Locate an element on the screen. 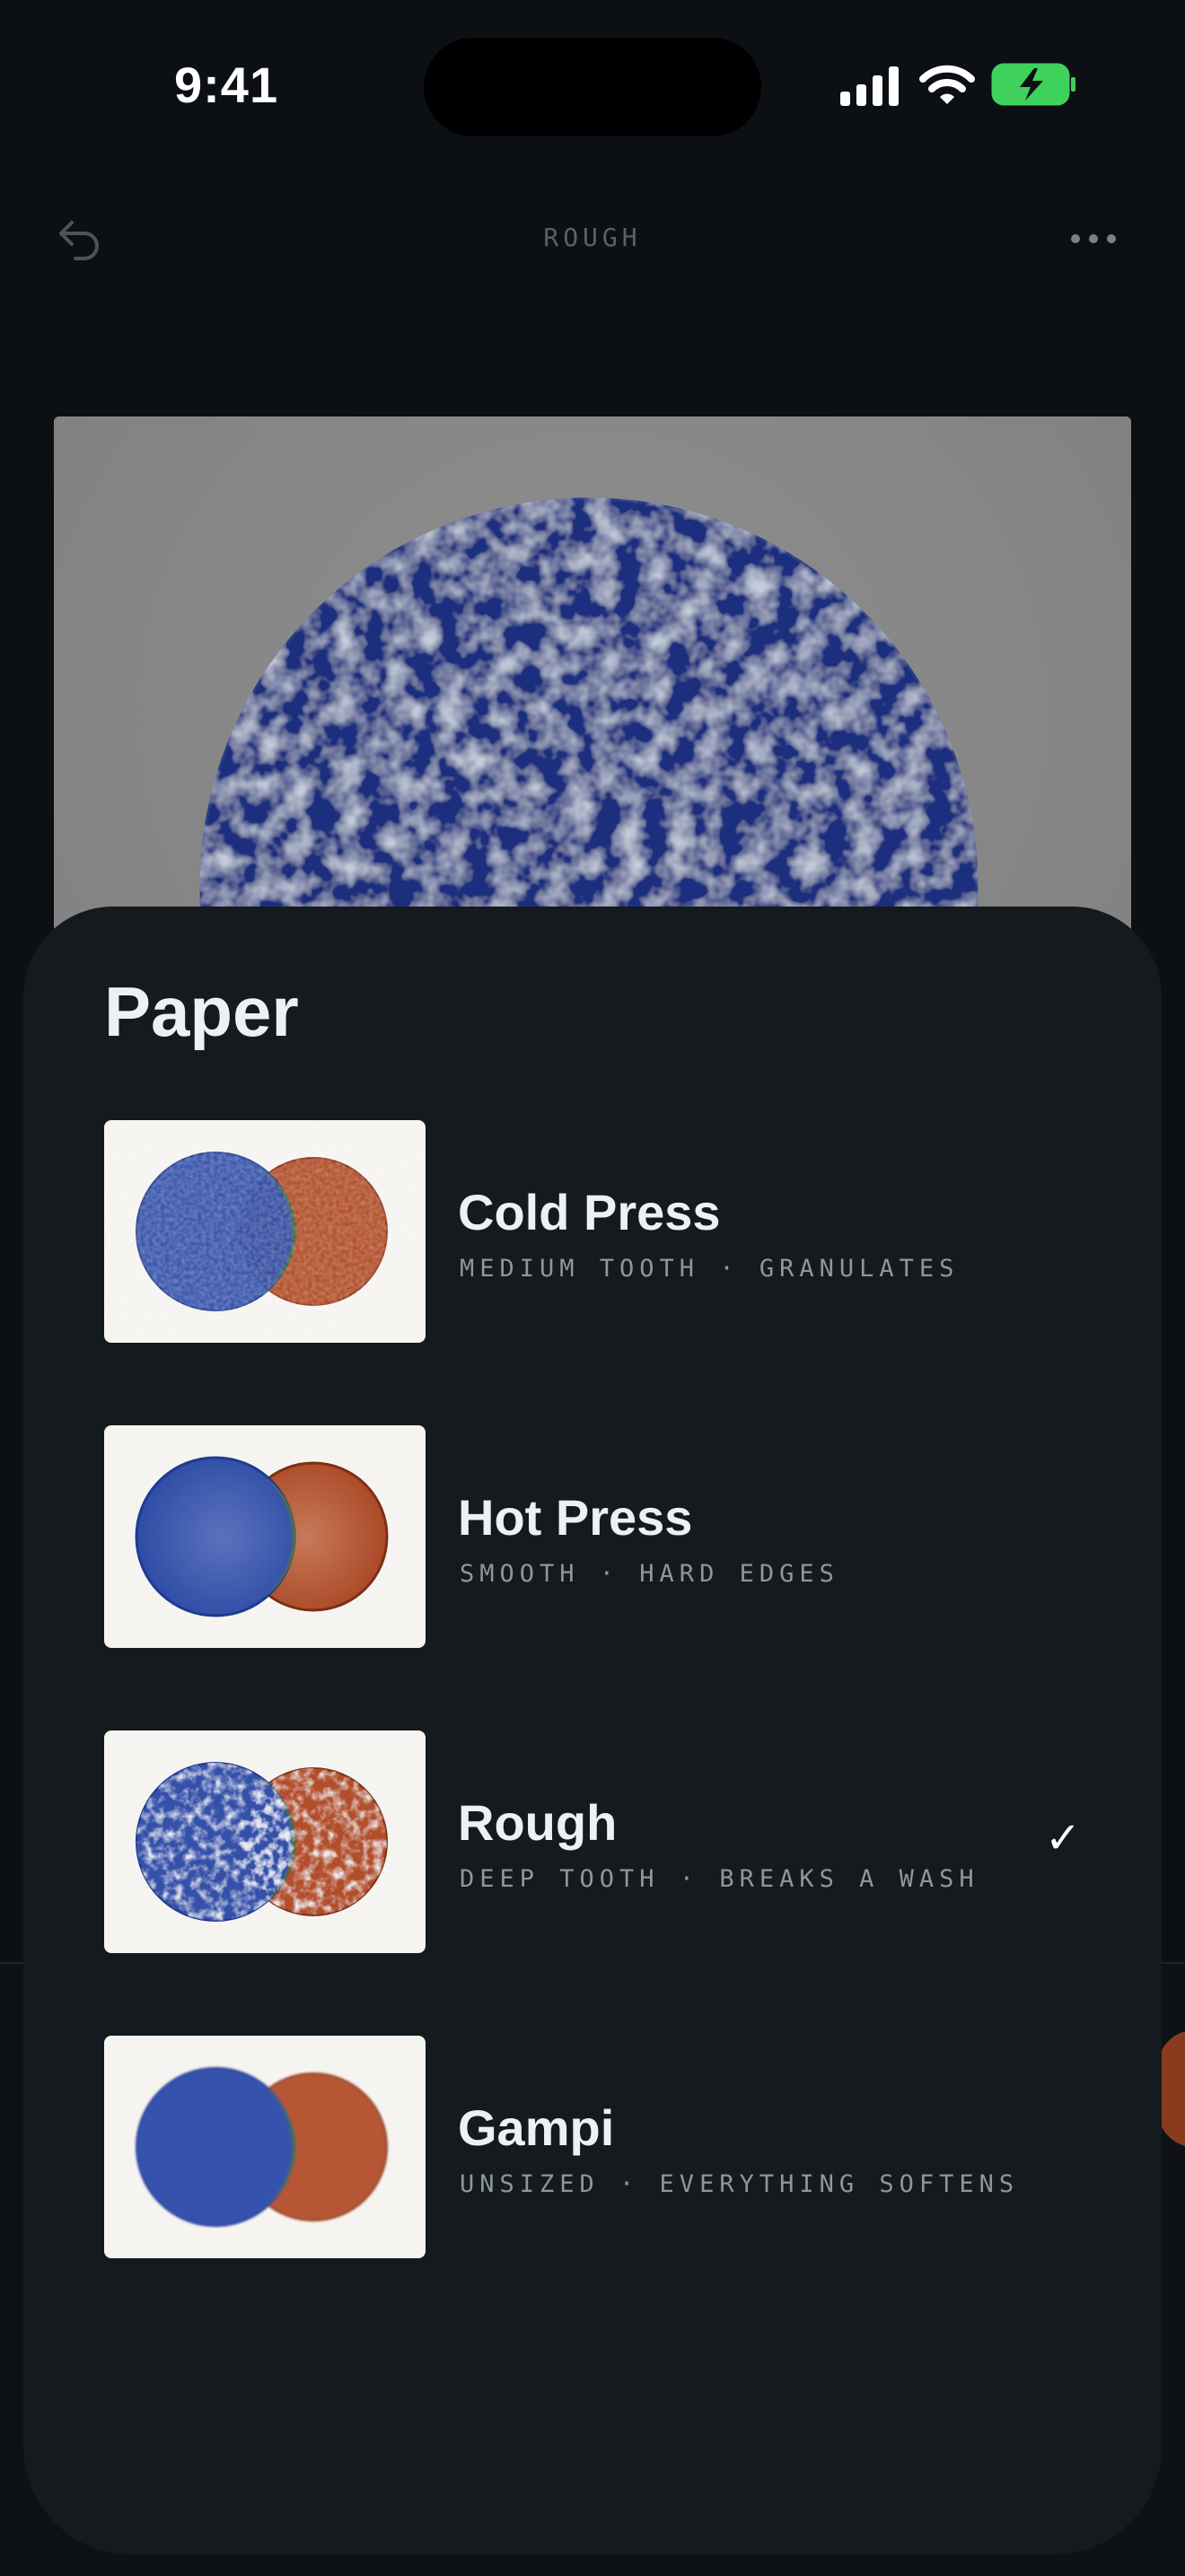 This screenshot has width=1185, height=2576. wifi-icon is located at coordinates (947, 84).